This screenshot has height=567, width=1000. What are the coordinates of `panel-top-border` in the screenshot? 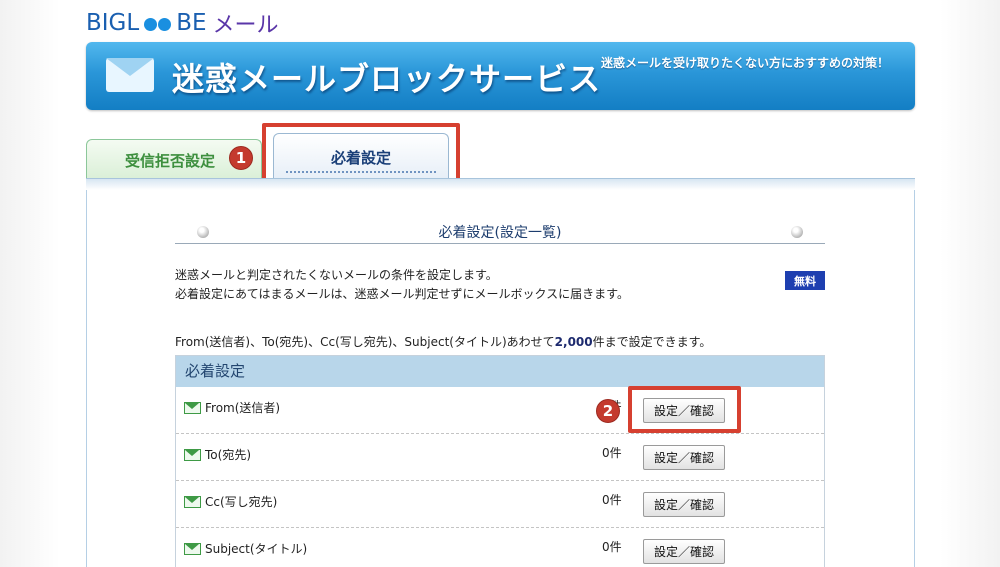 It's located at (500, 184).